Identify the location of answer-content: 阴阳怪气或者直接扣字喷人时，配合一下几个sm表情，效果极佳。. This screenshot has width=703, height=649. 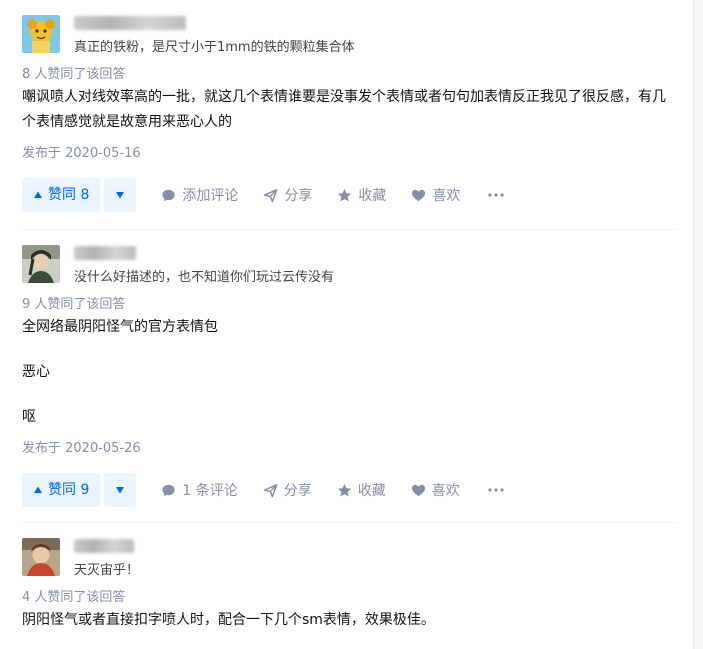
(349, 620).